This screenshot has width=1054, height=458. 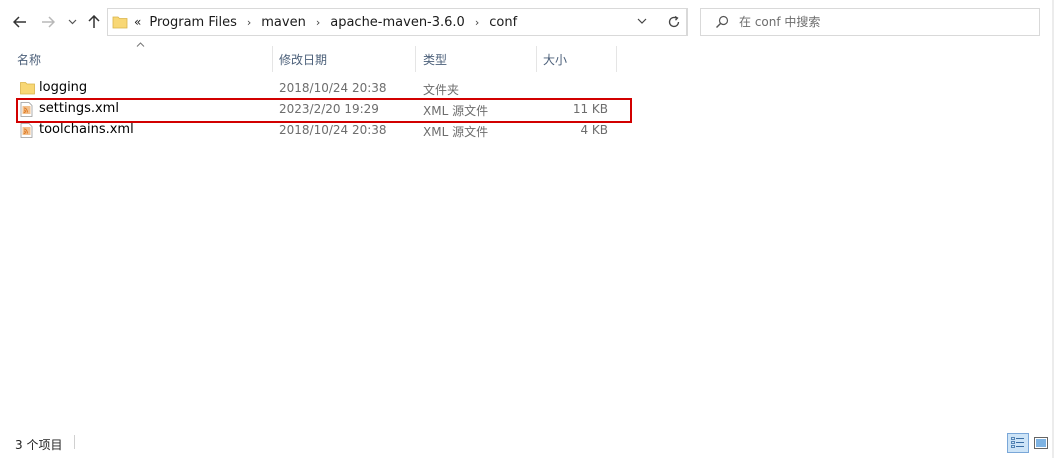 I want to click on column-header-label: 修改日期, so click(x=303, y=59).